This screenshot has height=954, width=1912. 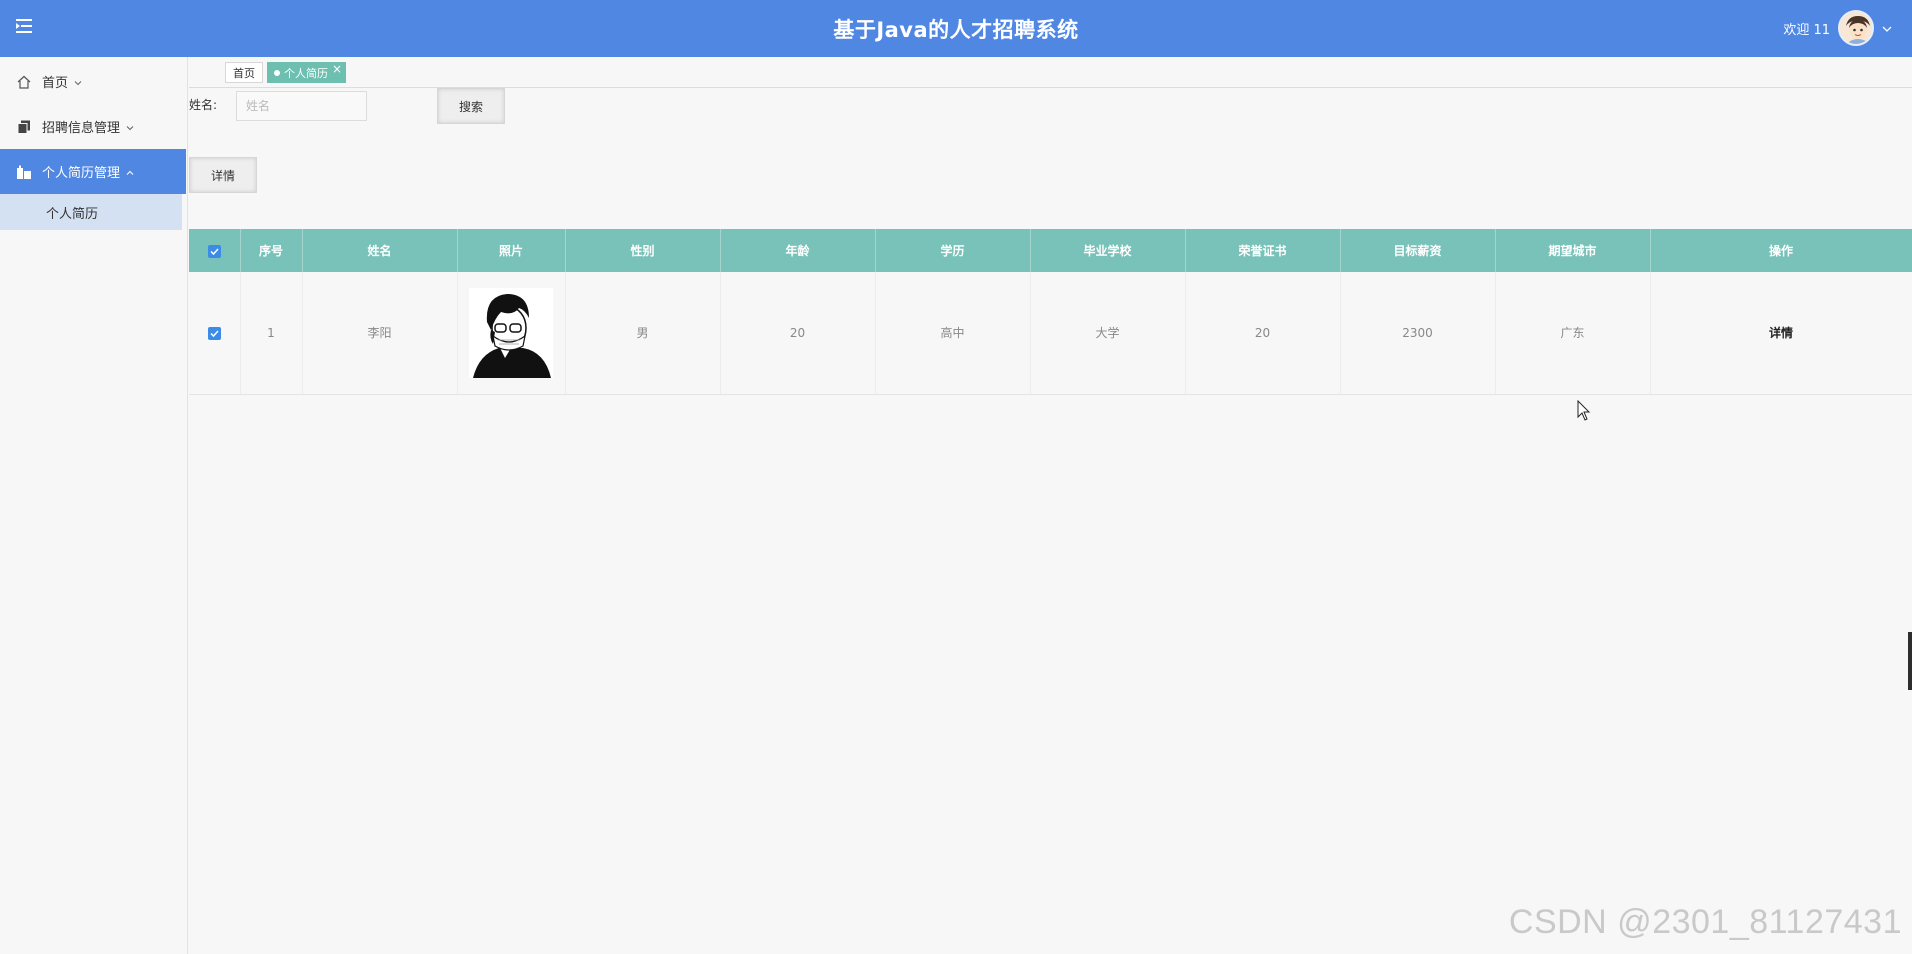 I want to click on column-header: 荣誉证书, so click(x=1263, y=250).